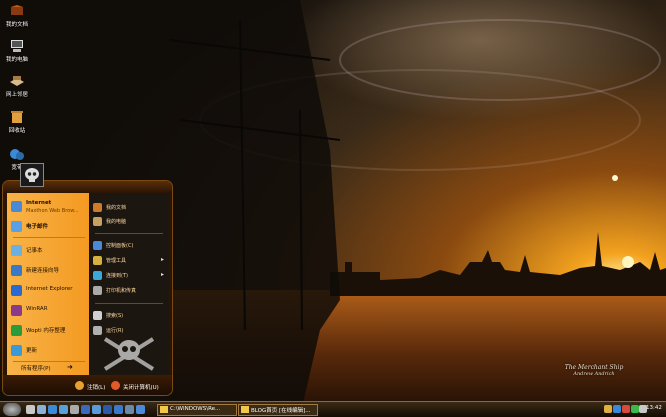  Describe the element at coordinates (16, 310) in the screenshot. I see `winrar-icon` at that location.